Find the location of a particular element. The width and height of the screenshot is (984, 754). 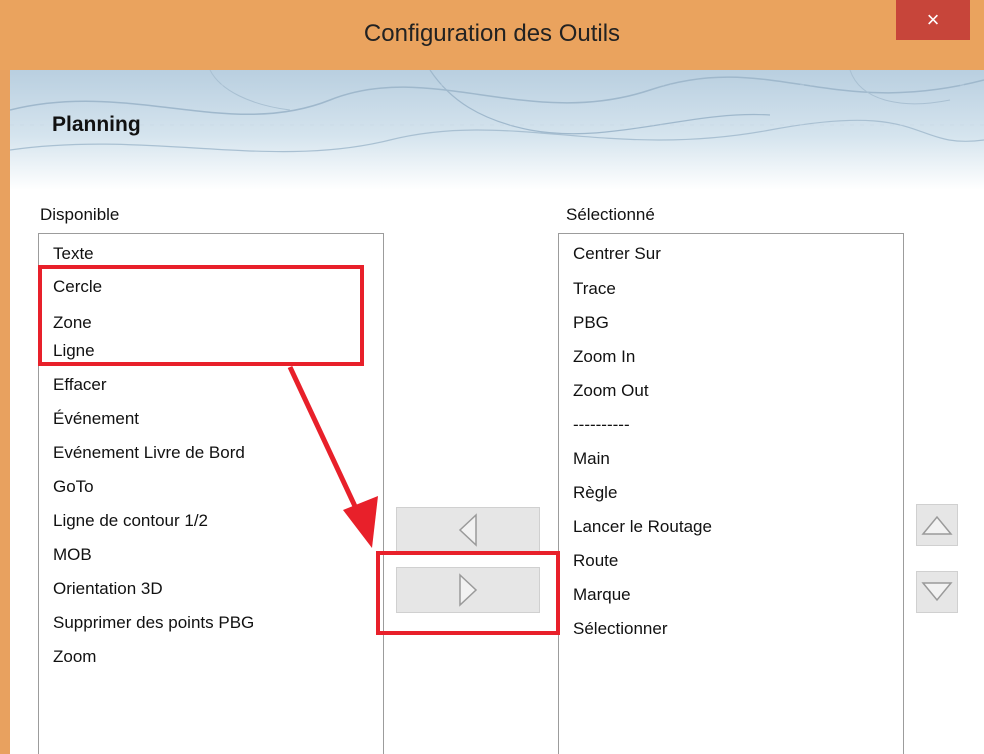

list-item: MOB is located at coordinates (72, 555).